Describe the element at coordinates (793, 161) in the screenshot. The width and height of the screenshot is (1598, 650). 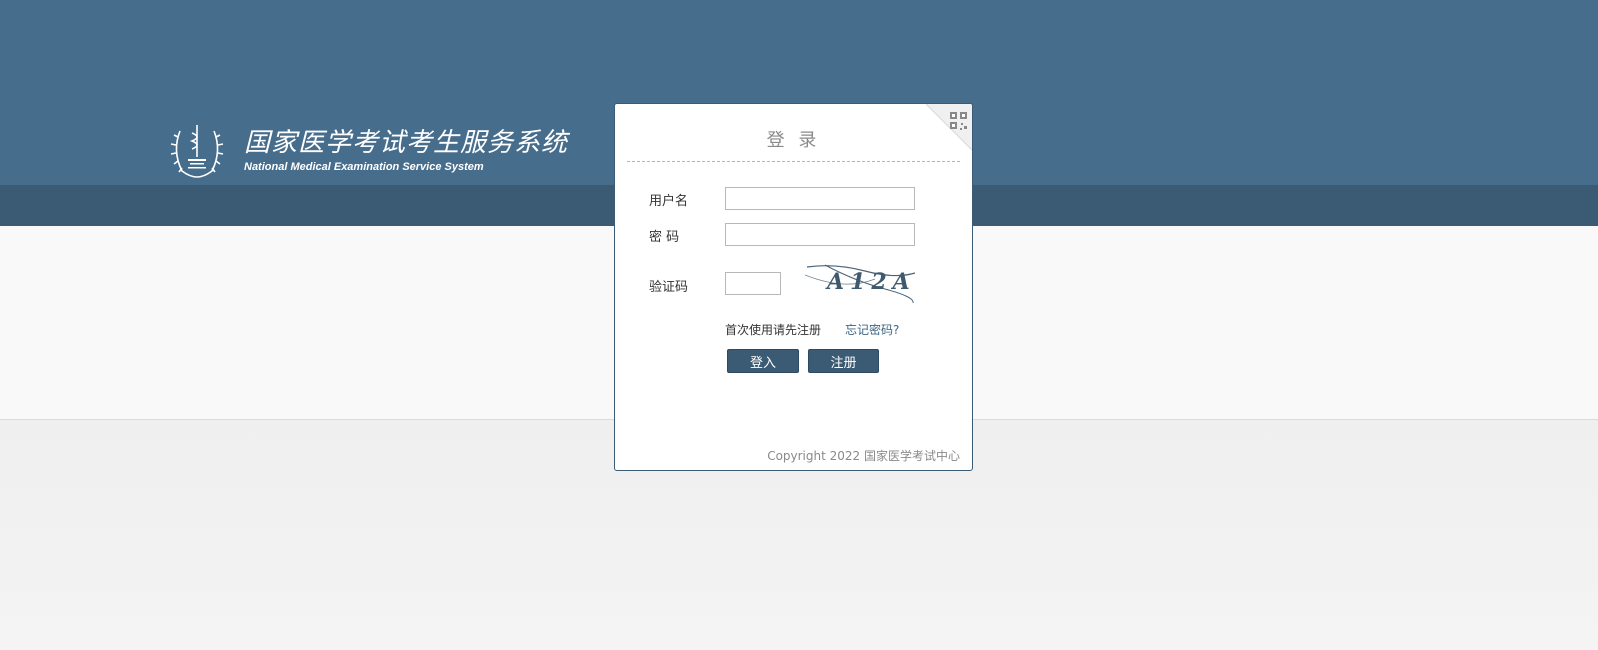
I see `title-divider` at that location.